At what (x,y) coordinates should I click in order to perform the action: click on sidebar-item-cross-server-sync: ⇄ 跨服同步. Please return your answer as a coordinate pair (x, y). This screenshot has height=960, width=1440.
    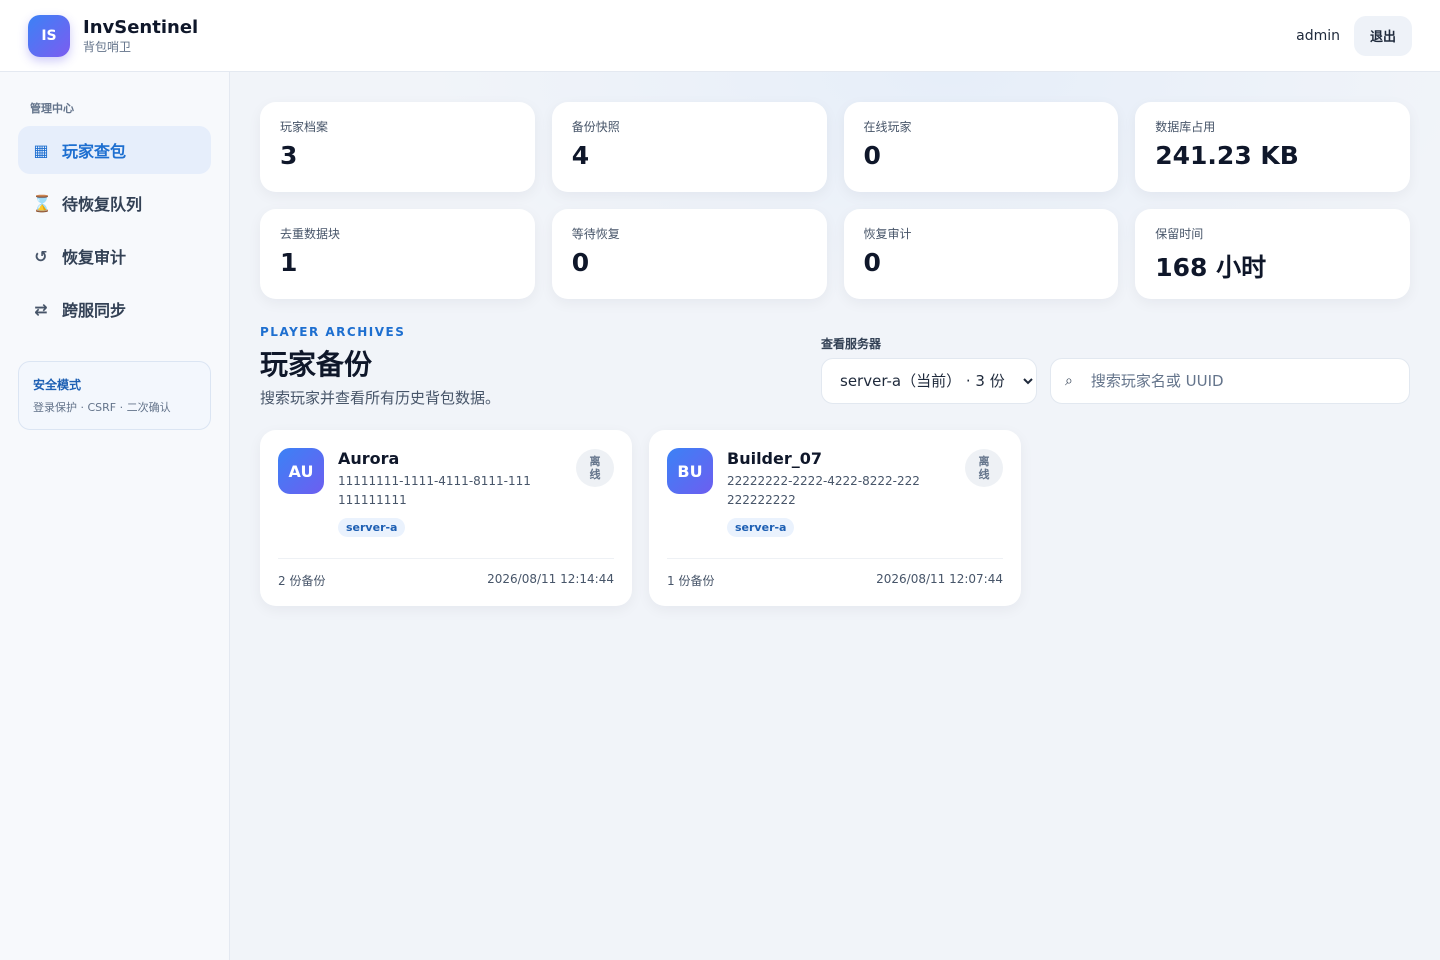
    Looking at the image, I should click on (114, 309).